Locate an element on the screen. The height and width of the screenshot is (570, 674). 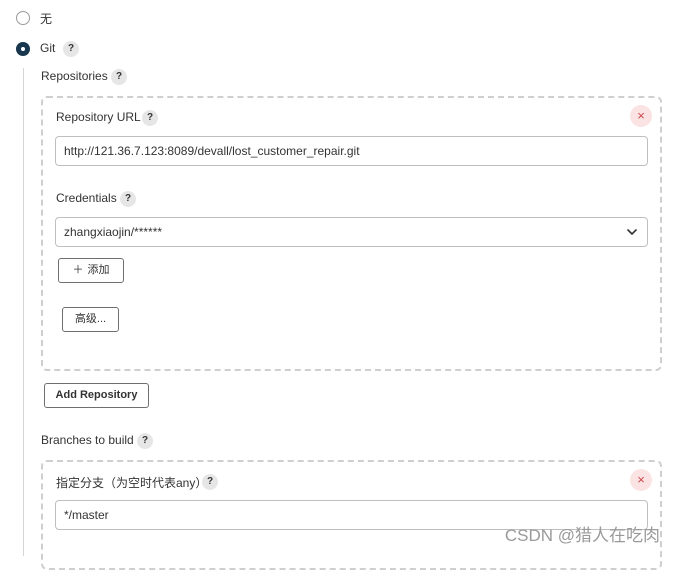
repository-url-label: Repository URL is located at coordinates (98, 117).